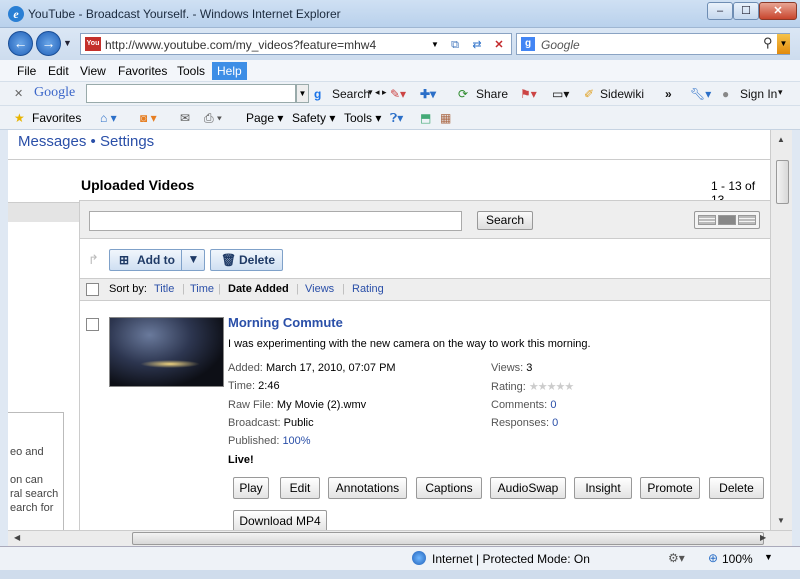 The height and width of the screenshot is (579, 800). What do you see at coordinates (653, 44) in the screenshot?
I see `browser-search-box: g Google ⚲ ▼` at bounding box center [653, 44].